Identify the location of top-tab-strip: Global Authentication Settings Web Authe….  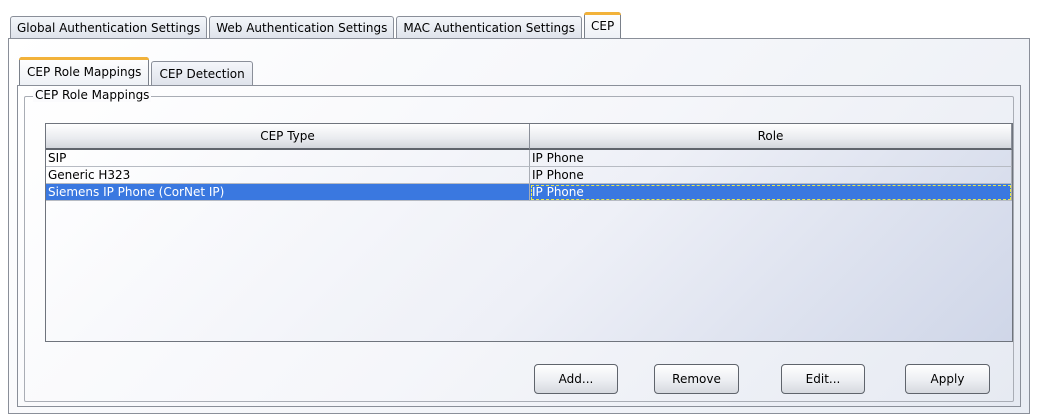
(316, 25).